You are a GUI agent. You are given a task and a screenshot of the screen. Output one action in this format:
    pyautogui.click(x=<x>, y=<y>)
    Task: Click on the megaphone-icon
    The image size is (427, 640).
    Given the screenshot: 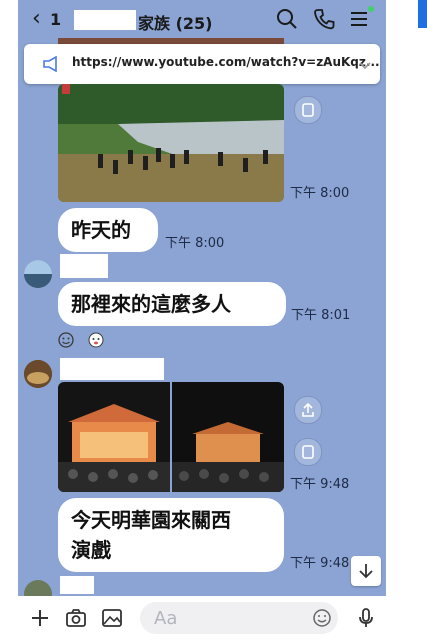 What is the action you would take?
    pyautogui.click(x=51, y=65)
    